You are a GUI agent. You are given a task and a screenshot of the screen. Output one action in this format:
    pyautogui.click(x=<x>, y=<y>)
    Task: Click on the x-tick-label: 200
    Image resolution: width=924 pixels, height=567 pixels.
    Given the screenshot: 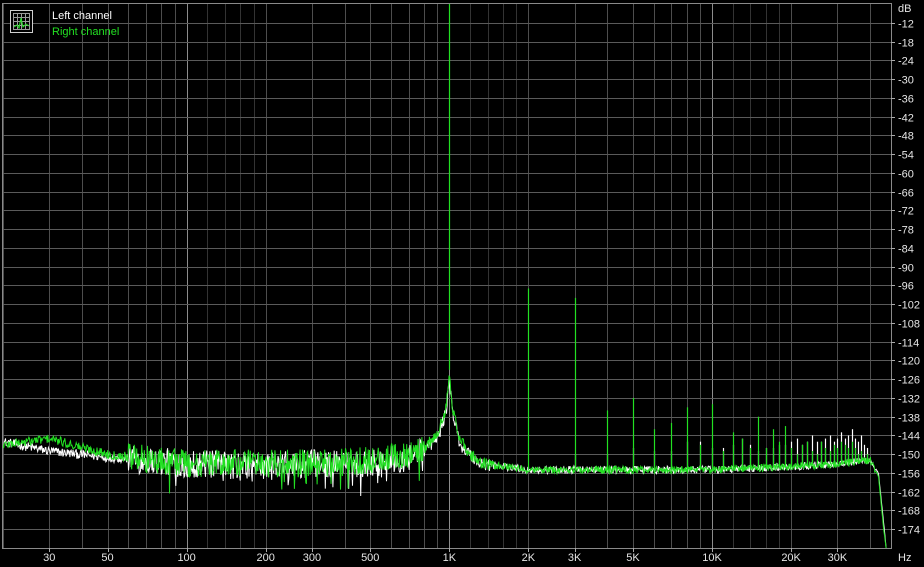 What is the action you would take?
    pyautogui.click(x=266, y=558)
    